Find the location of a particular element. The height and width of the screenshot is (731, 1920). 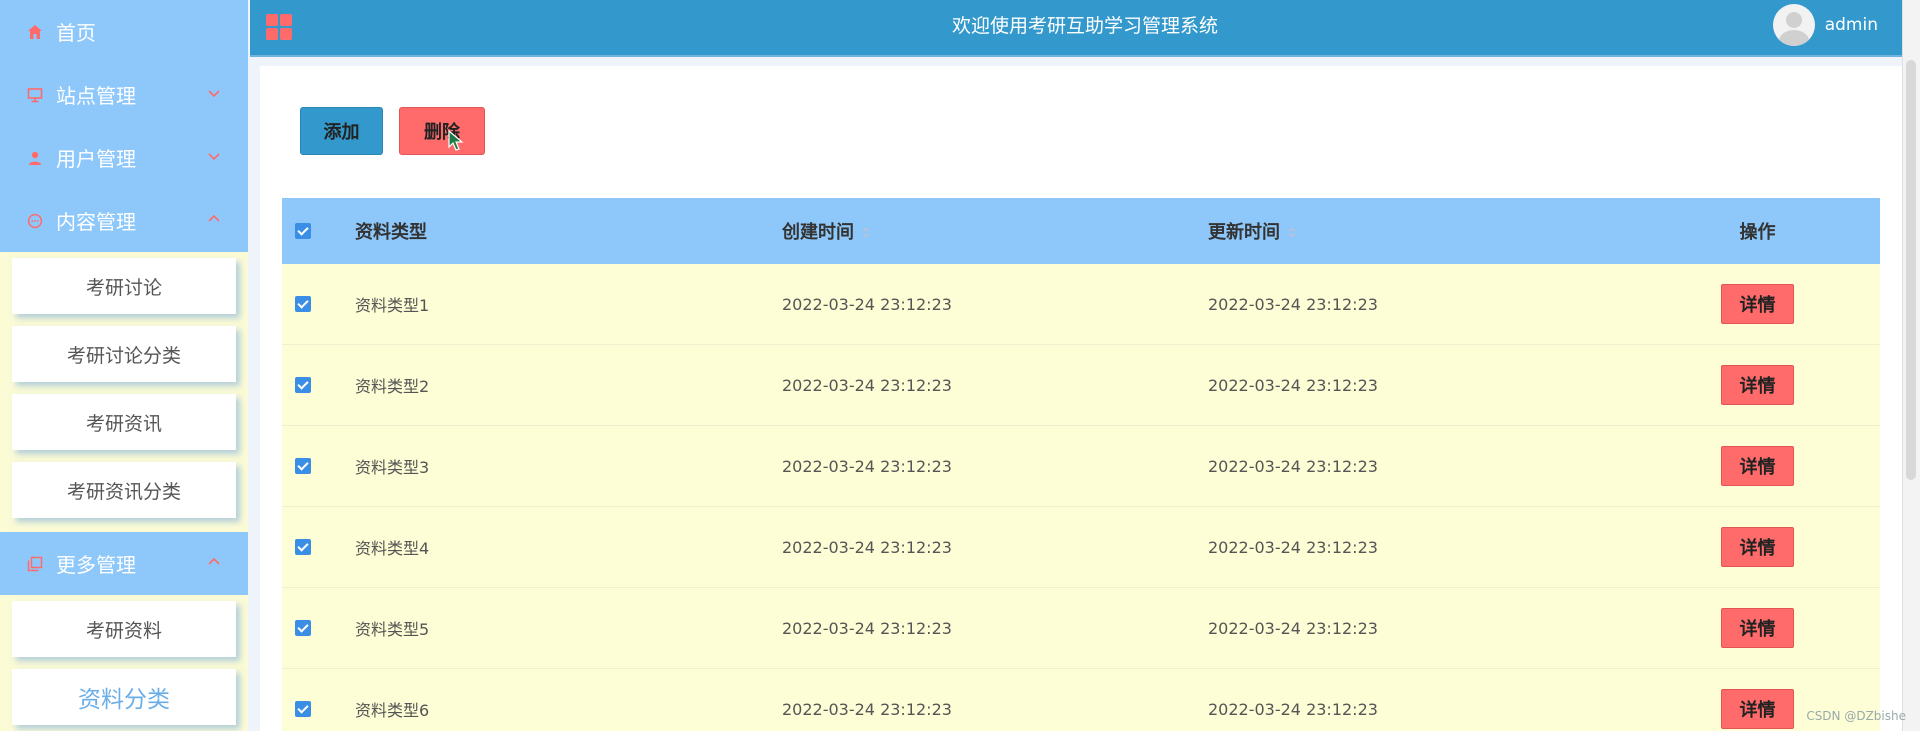

sidebar-item-site: 站点管理 is located at coordinates (124, 94).